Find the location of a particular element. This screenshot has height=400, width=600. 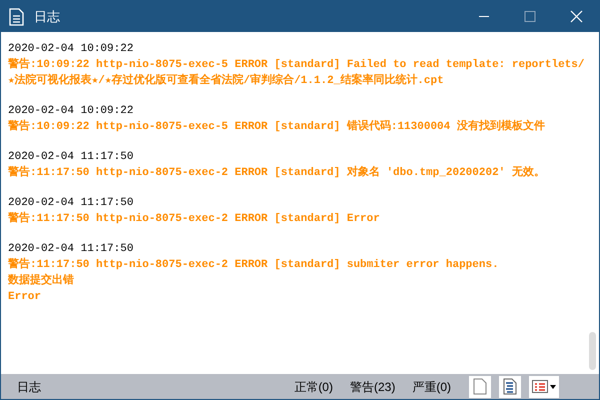

page-icon is located at coordinates (480, 386).